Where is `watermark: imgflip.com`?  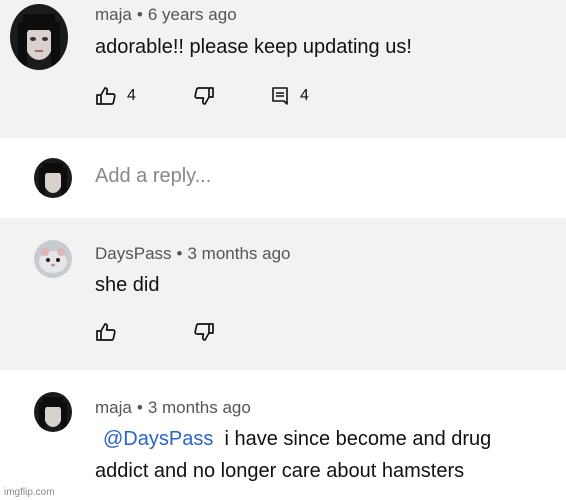 watermark: imgflip.com is located at coordinates (29, 492).